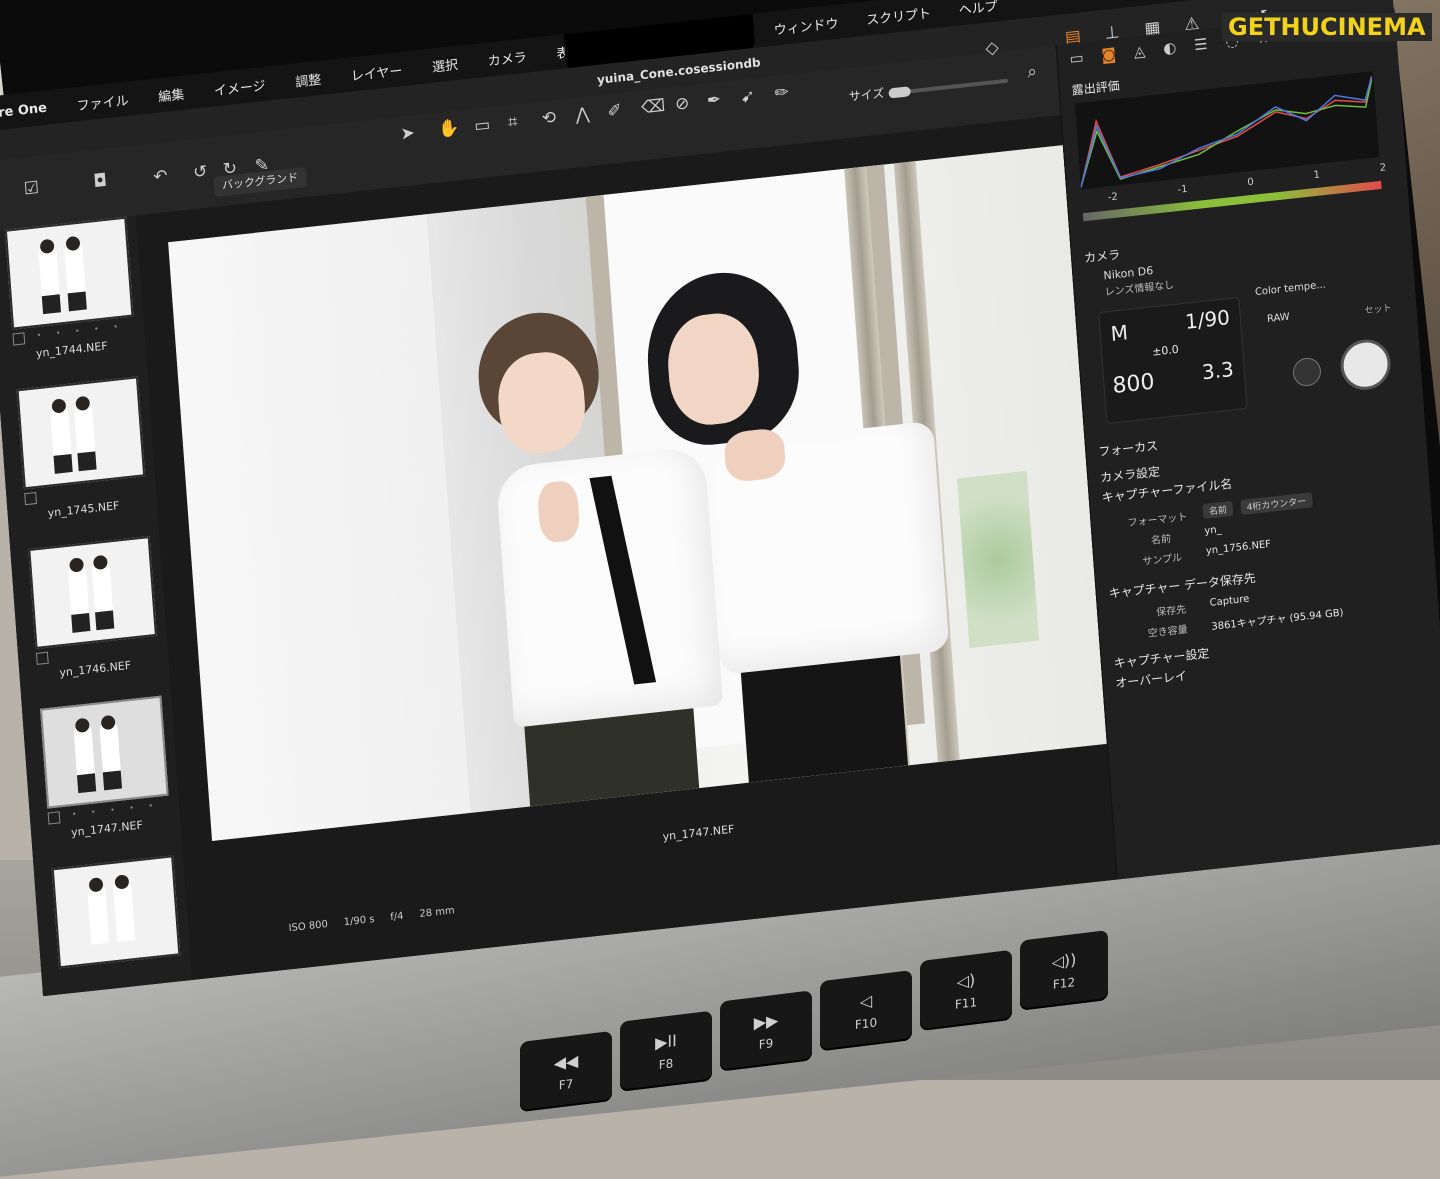  Describe the element at coordinates (1139, 51) in the screenshot. I see `lens-tab-icon: ◬` at that location.